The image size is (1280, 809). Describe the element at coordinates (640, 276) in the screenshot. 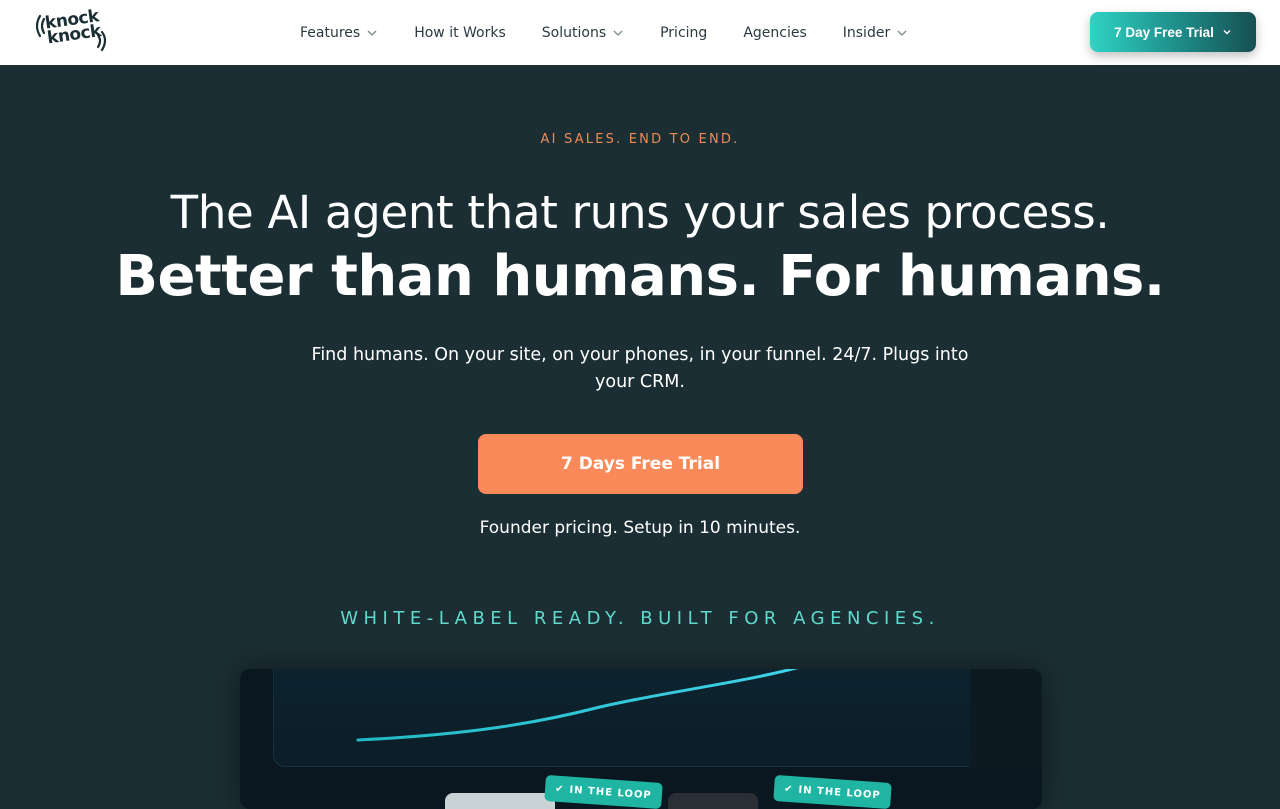

I see `hero-headline-secondary: Better than humans. For humans.` at that location.